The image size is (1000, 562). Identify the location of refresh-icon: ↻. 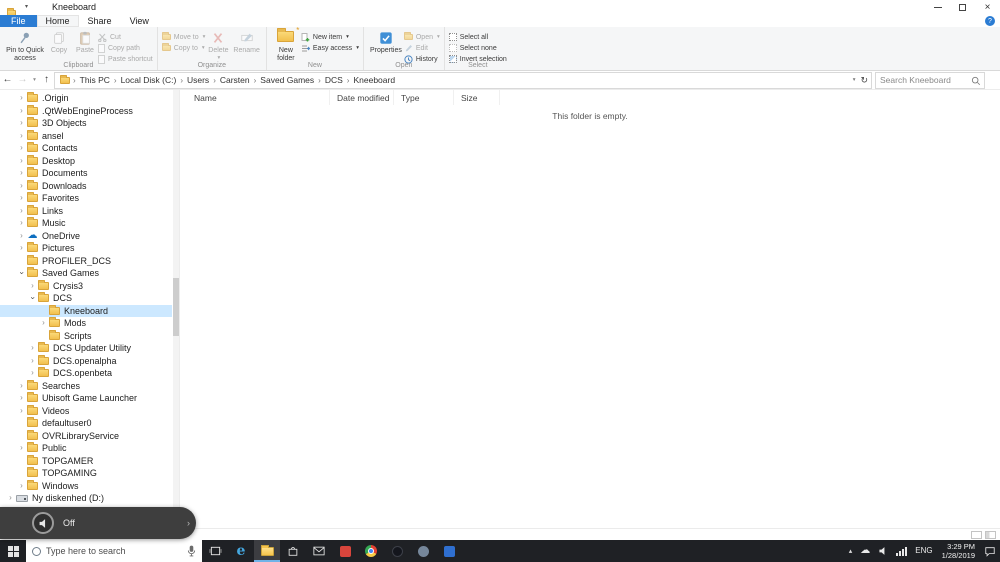
(864, 80).